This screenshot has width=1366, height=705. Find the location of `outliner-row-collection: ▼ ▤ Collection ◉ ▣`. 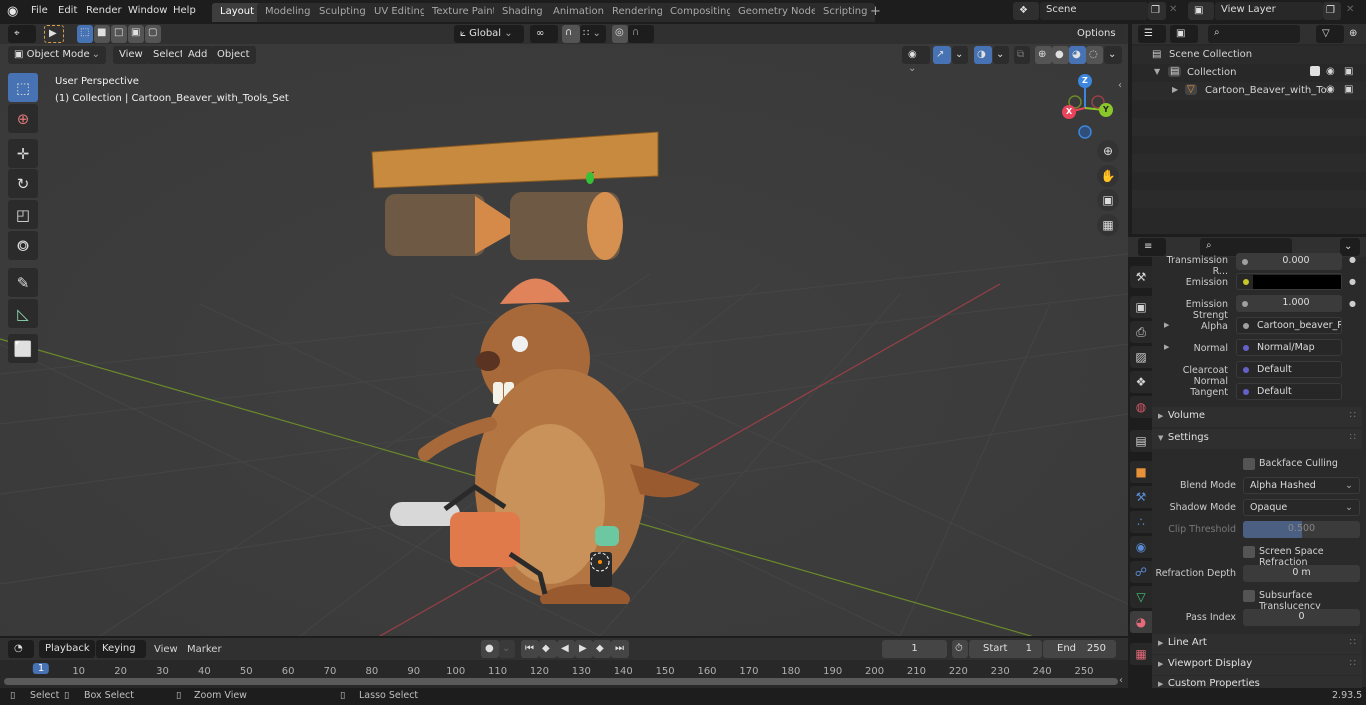

outliner-row-collection: ▼ ▤ Collection ◉ ▣ is located at coordinates (1249, 73).